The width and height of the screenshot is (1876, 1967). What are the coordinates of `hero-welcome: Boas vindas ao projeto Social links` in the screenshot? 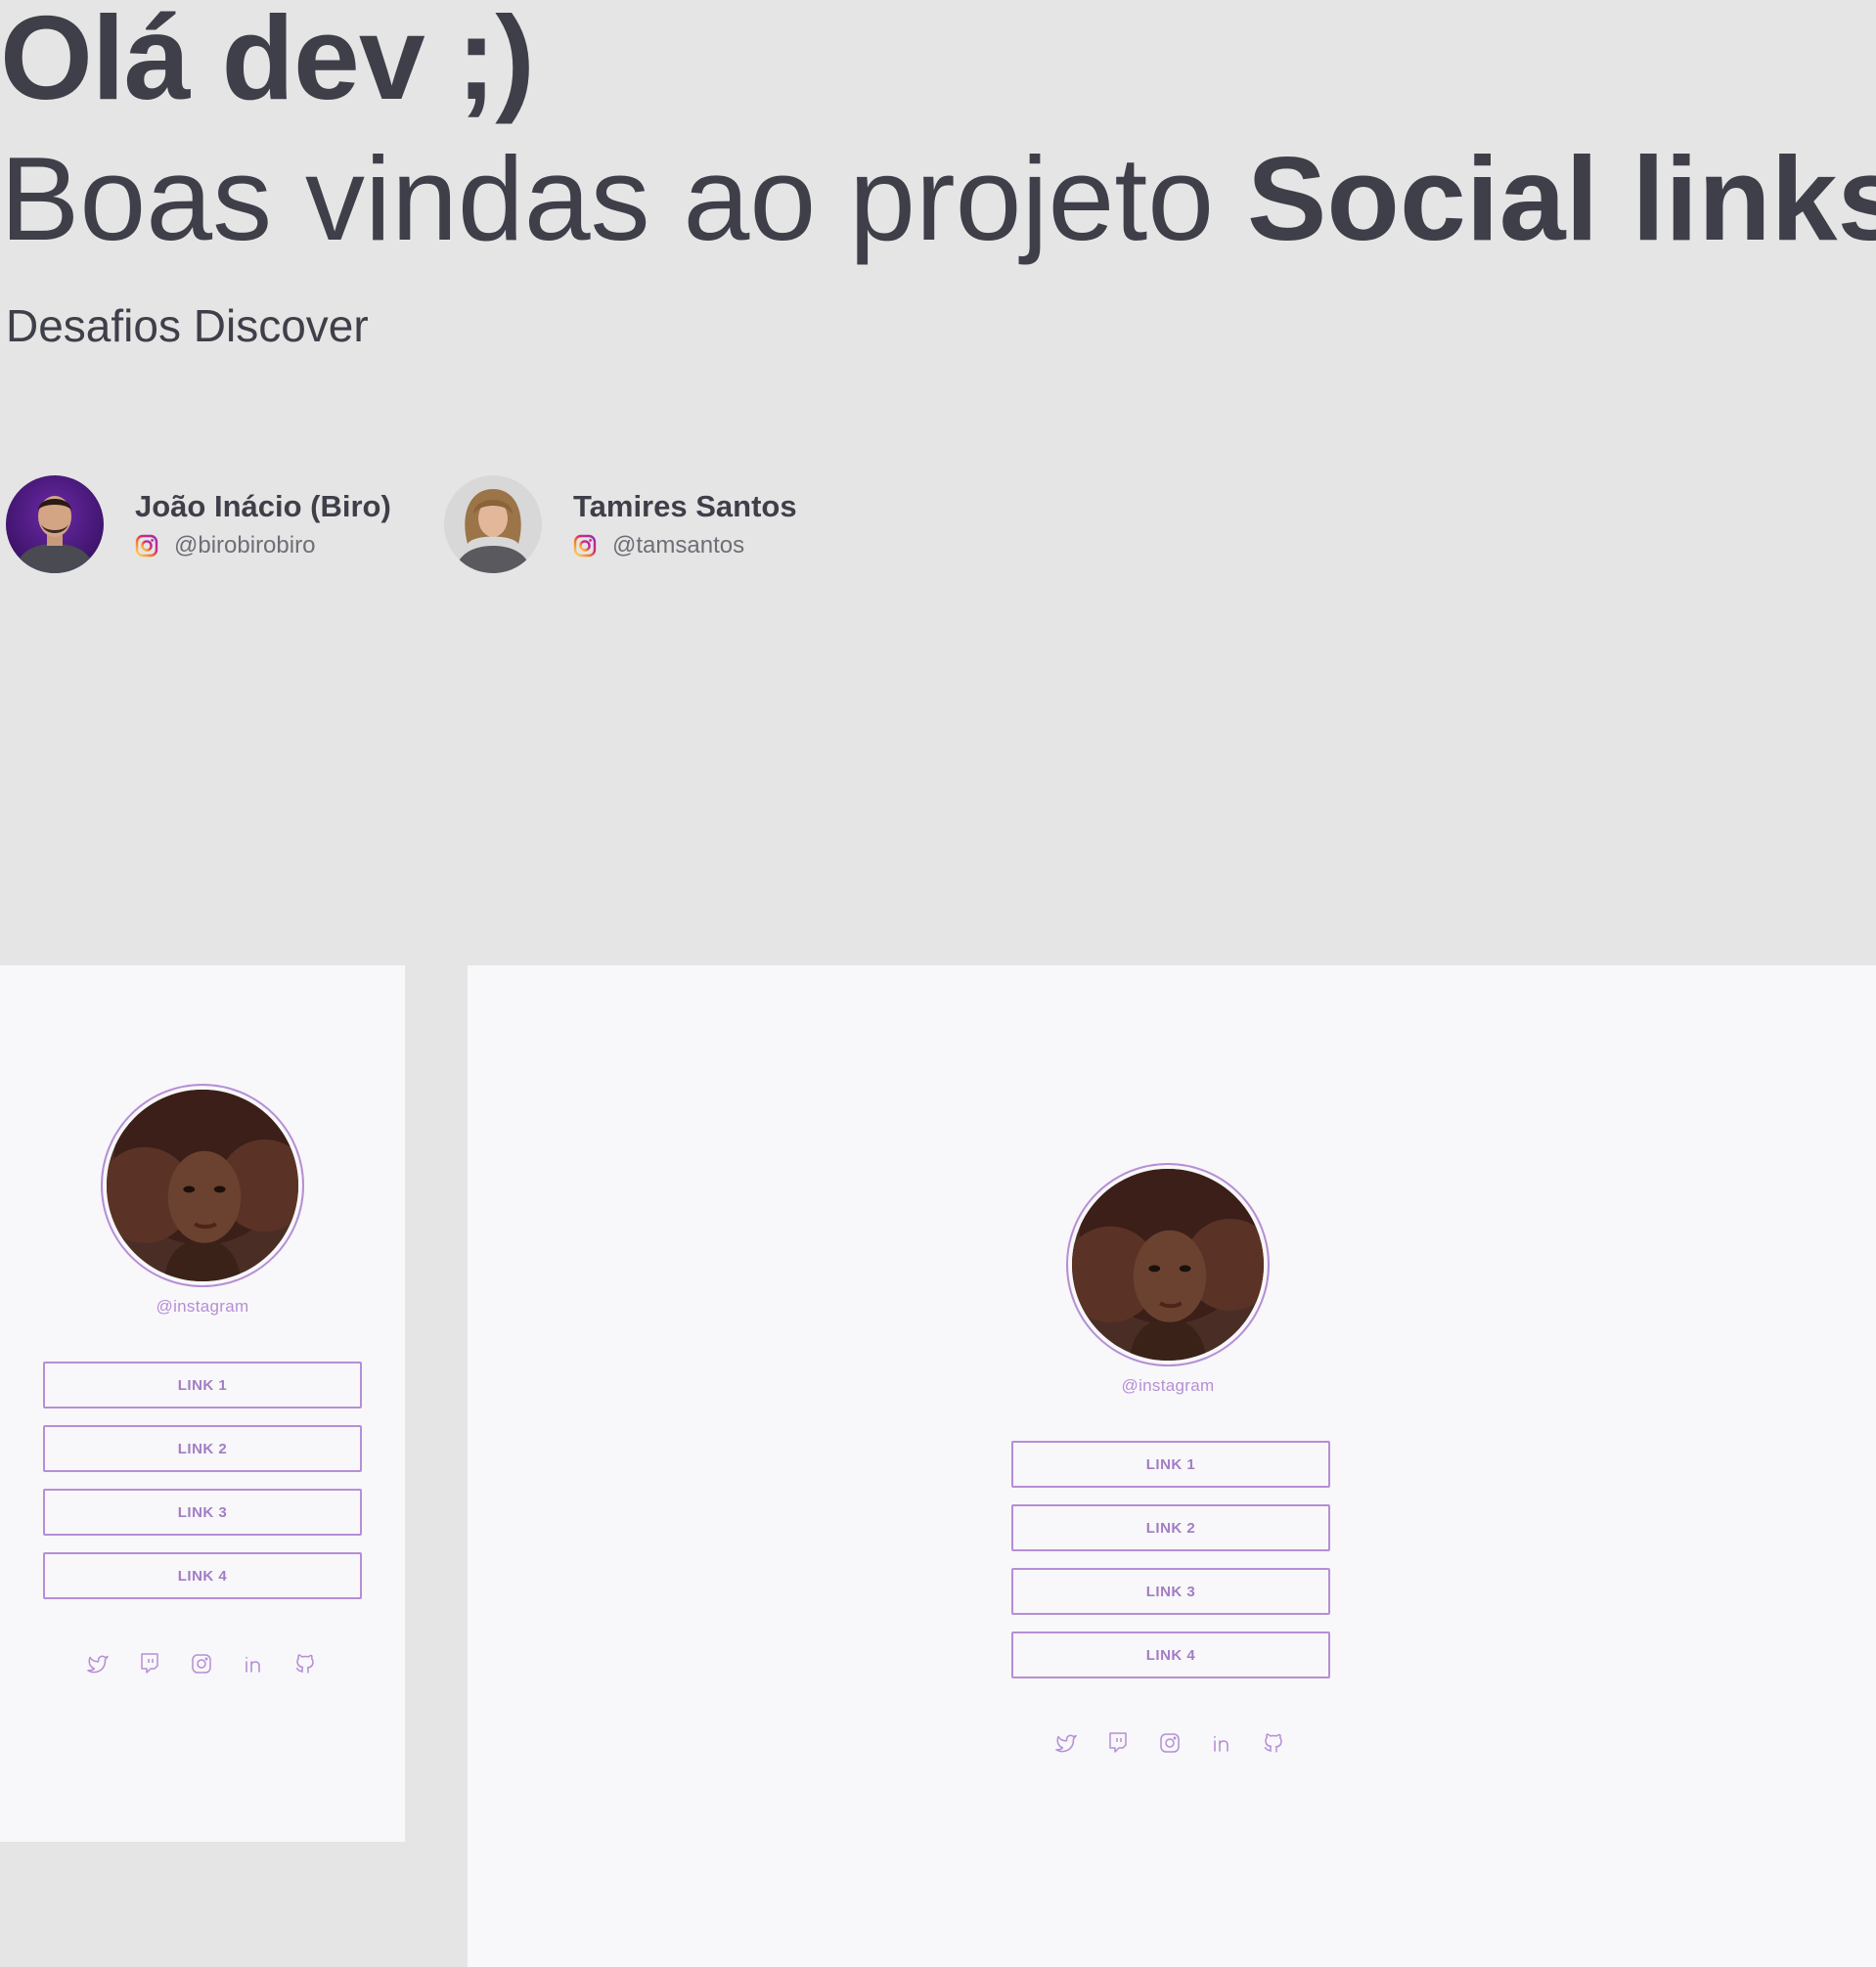 It's located at (938, 198).